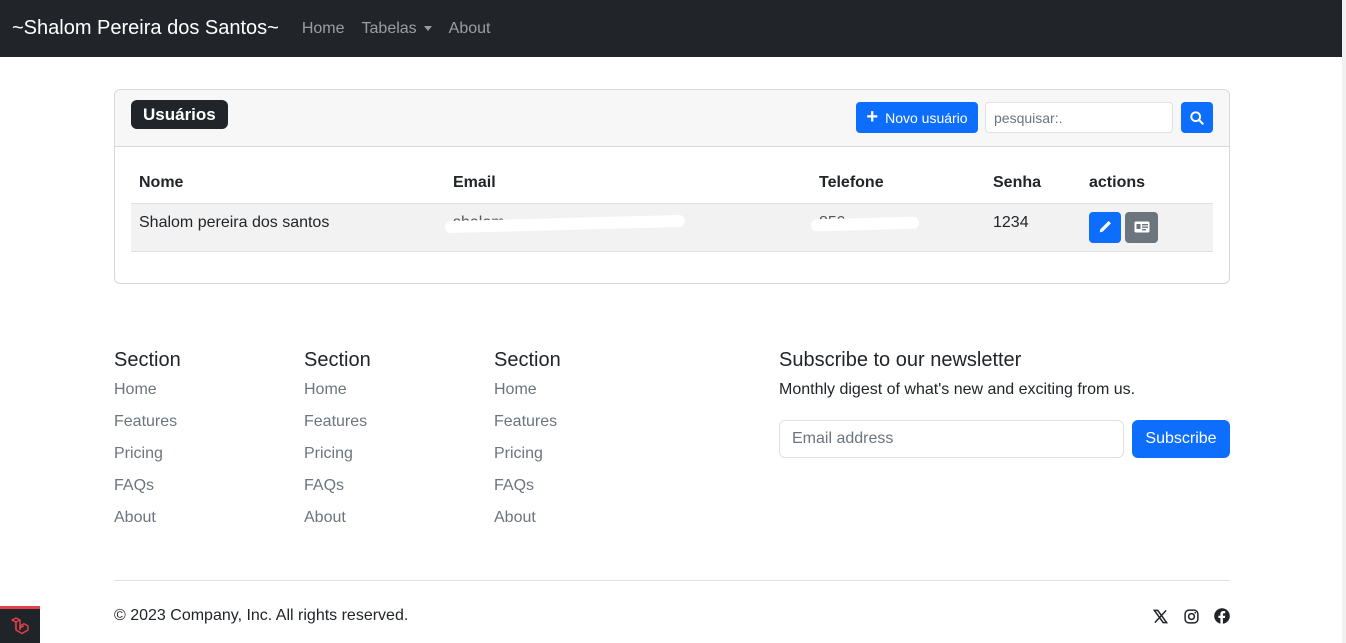 This screenshot has height=643, width=1346. What do you see at coordinates (1160, 616) in the screenshot?
I see `x-icon` at bounding box center [1160, 616].